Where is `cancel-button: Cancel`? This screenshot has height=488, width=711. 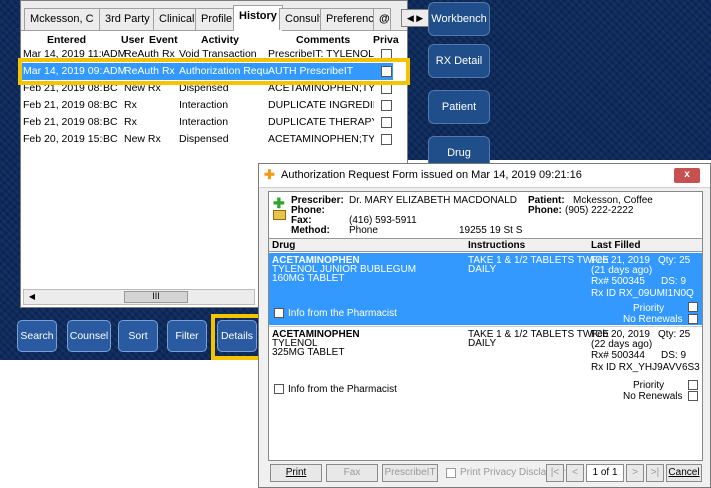
cancel-button: Cancel is located at coordinates (684, 473).